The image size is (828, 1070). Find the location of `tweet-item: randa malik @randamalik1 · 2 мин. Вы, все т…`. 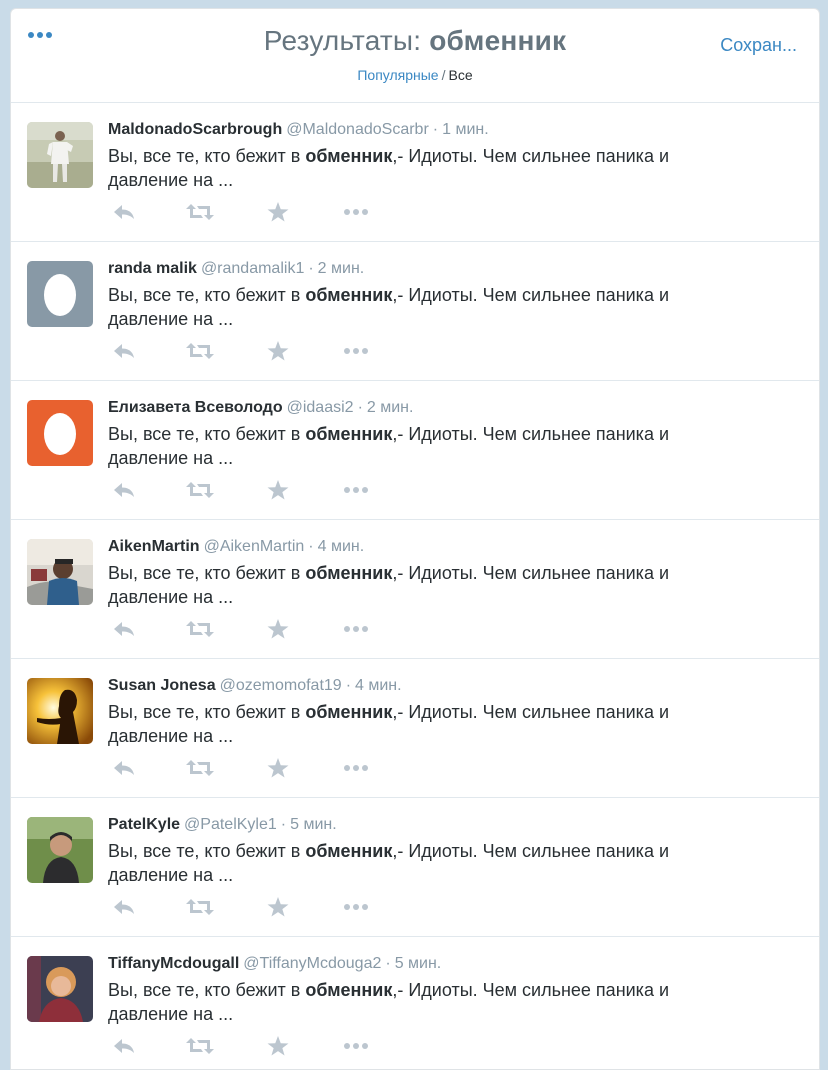

tweet-item: randa malik @randamalik1 · 2 мин. Вы, все т… is located at coordinates (415, 311).